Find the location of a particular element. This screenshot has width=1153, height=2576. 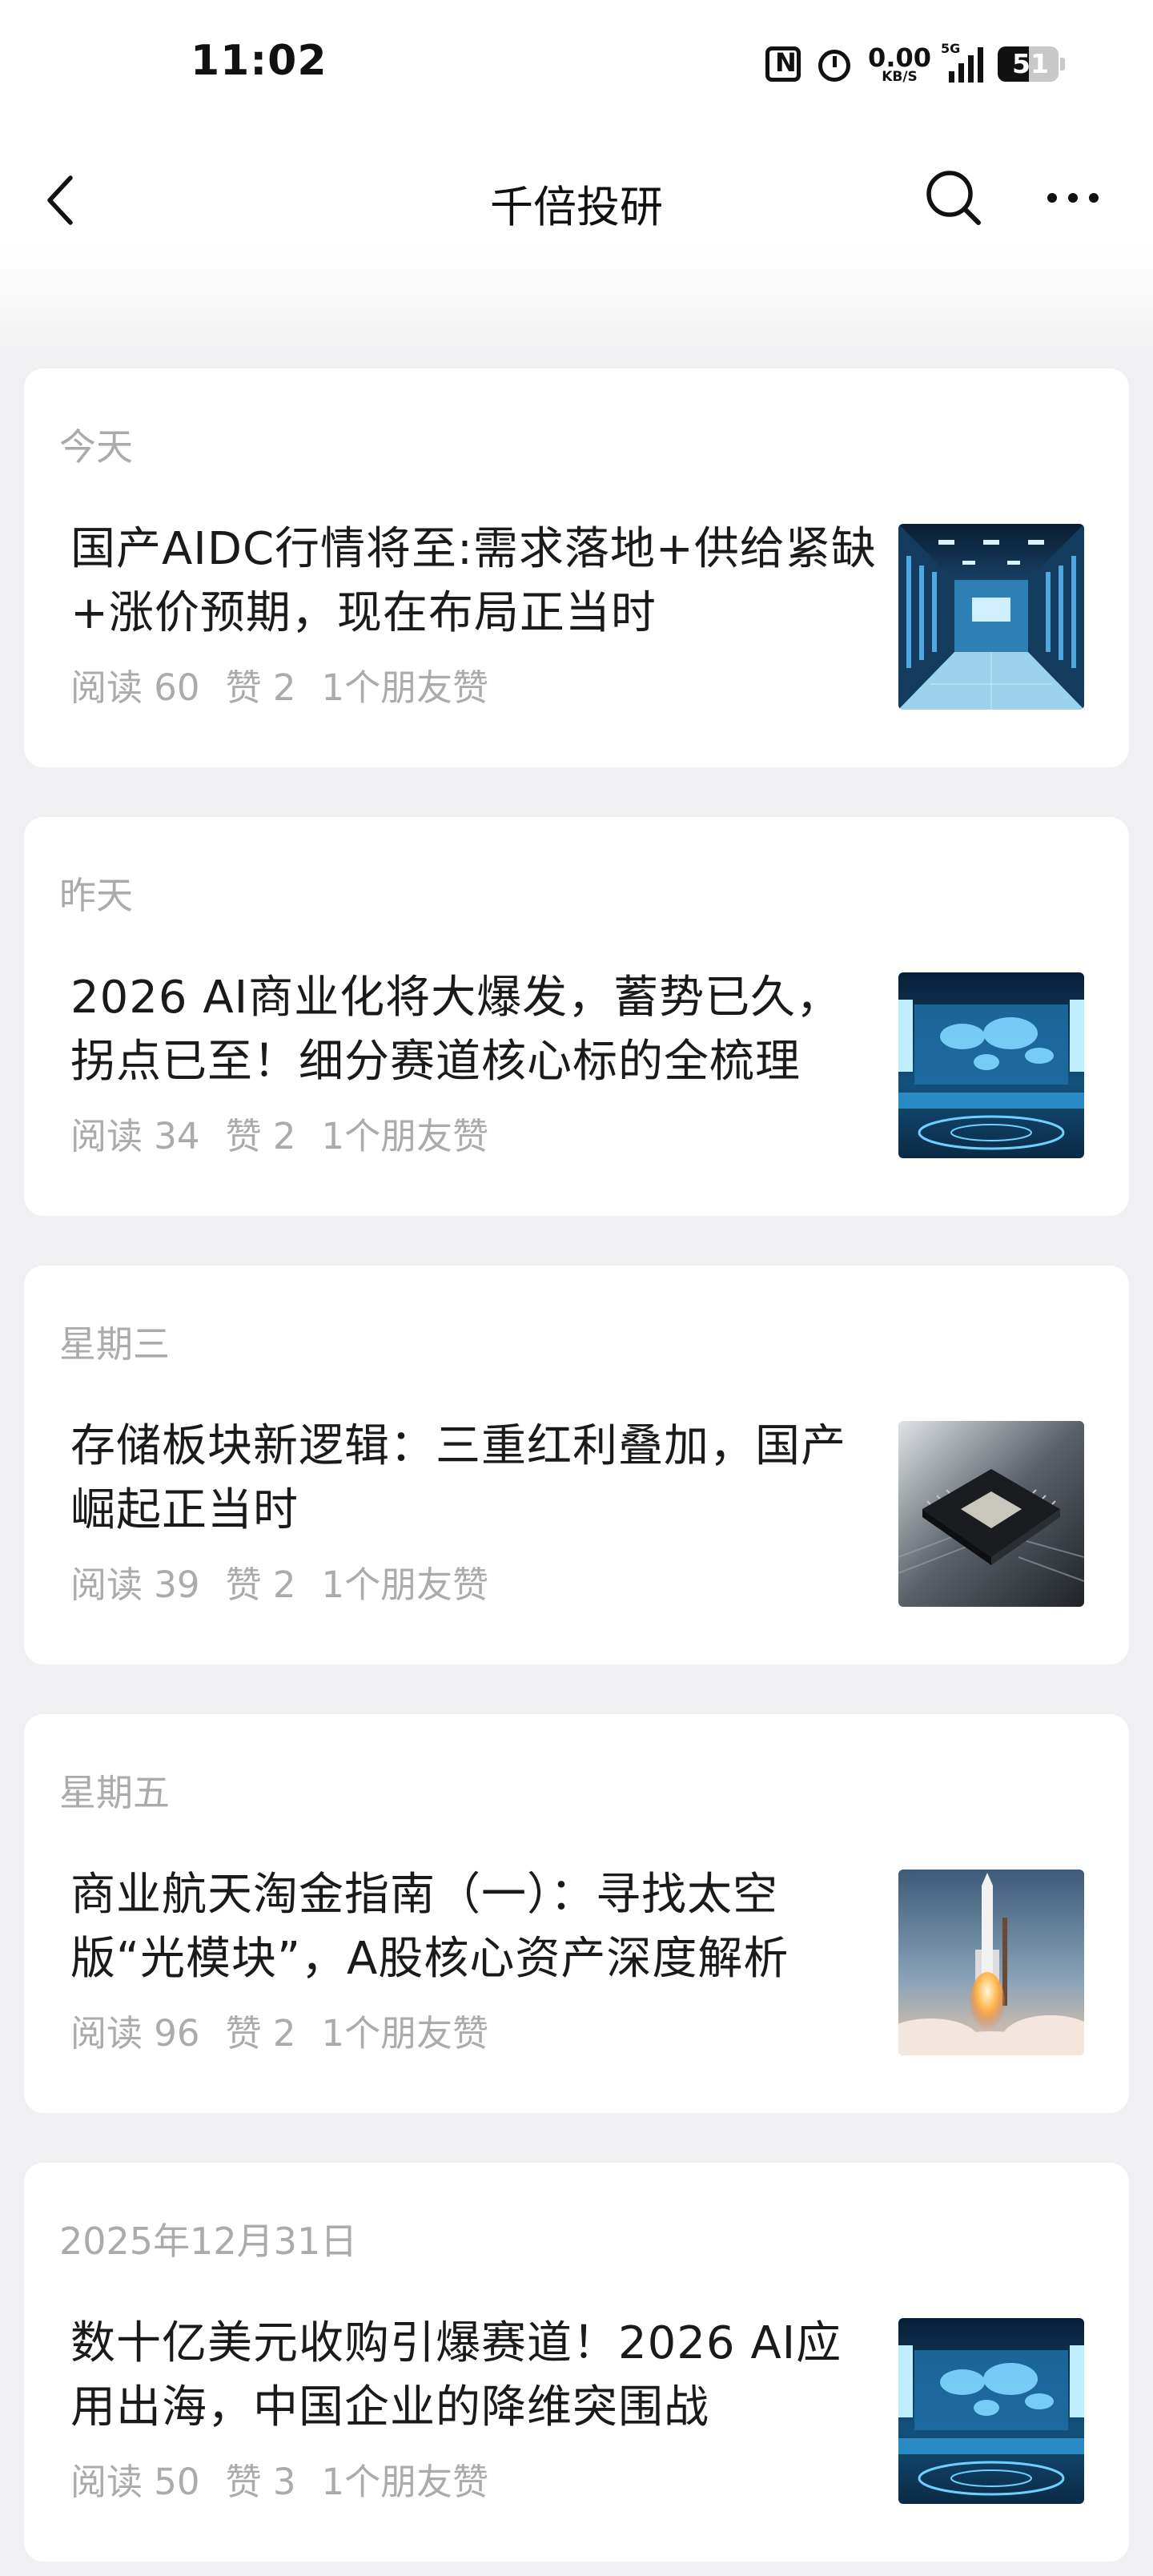

article-stats: 阅读 34 赞 2 1个朋友赞 is located at coordinates (279, 1133).